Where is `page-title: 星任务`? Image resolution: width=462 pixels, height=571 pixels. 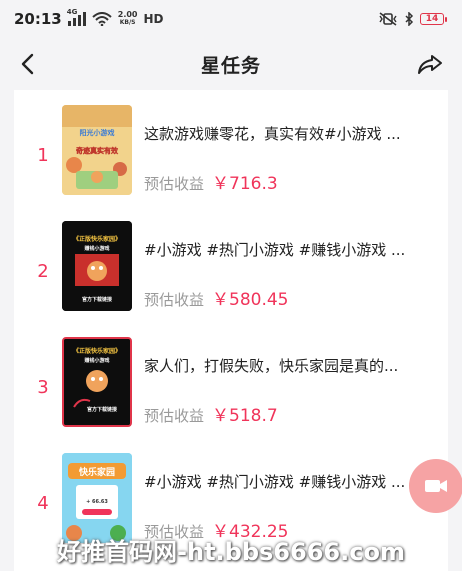 page-title: 星任务 is located at coordinates (230, 65).